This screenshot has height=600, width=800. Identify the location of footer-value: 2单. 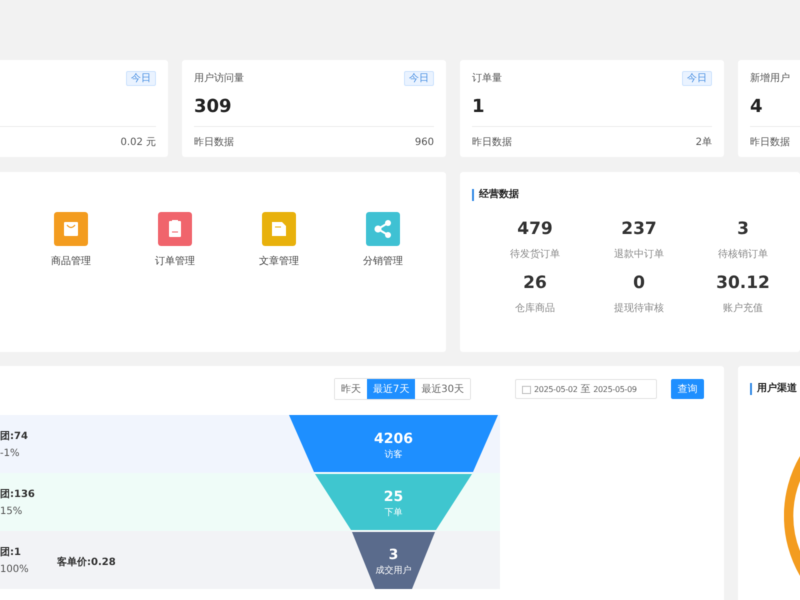
(704, 142).